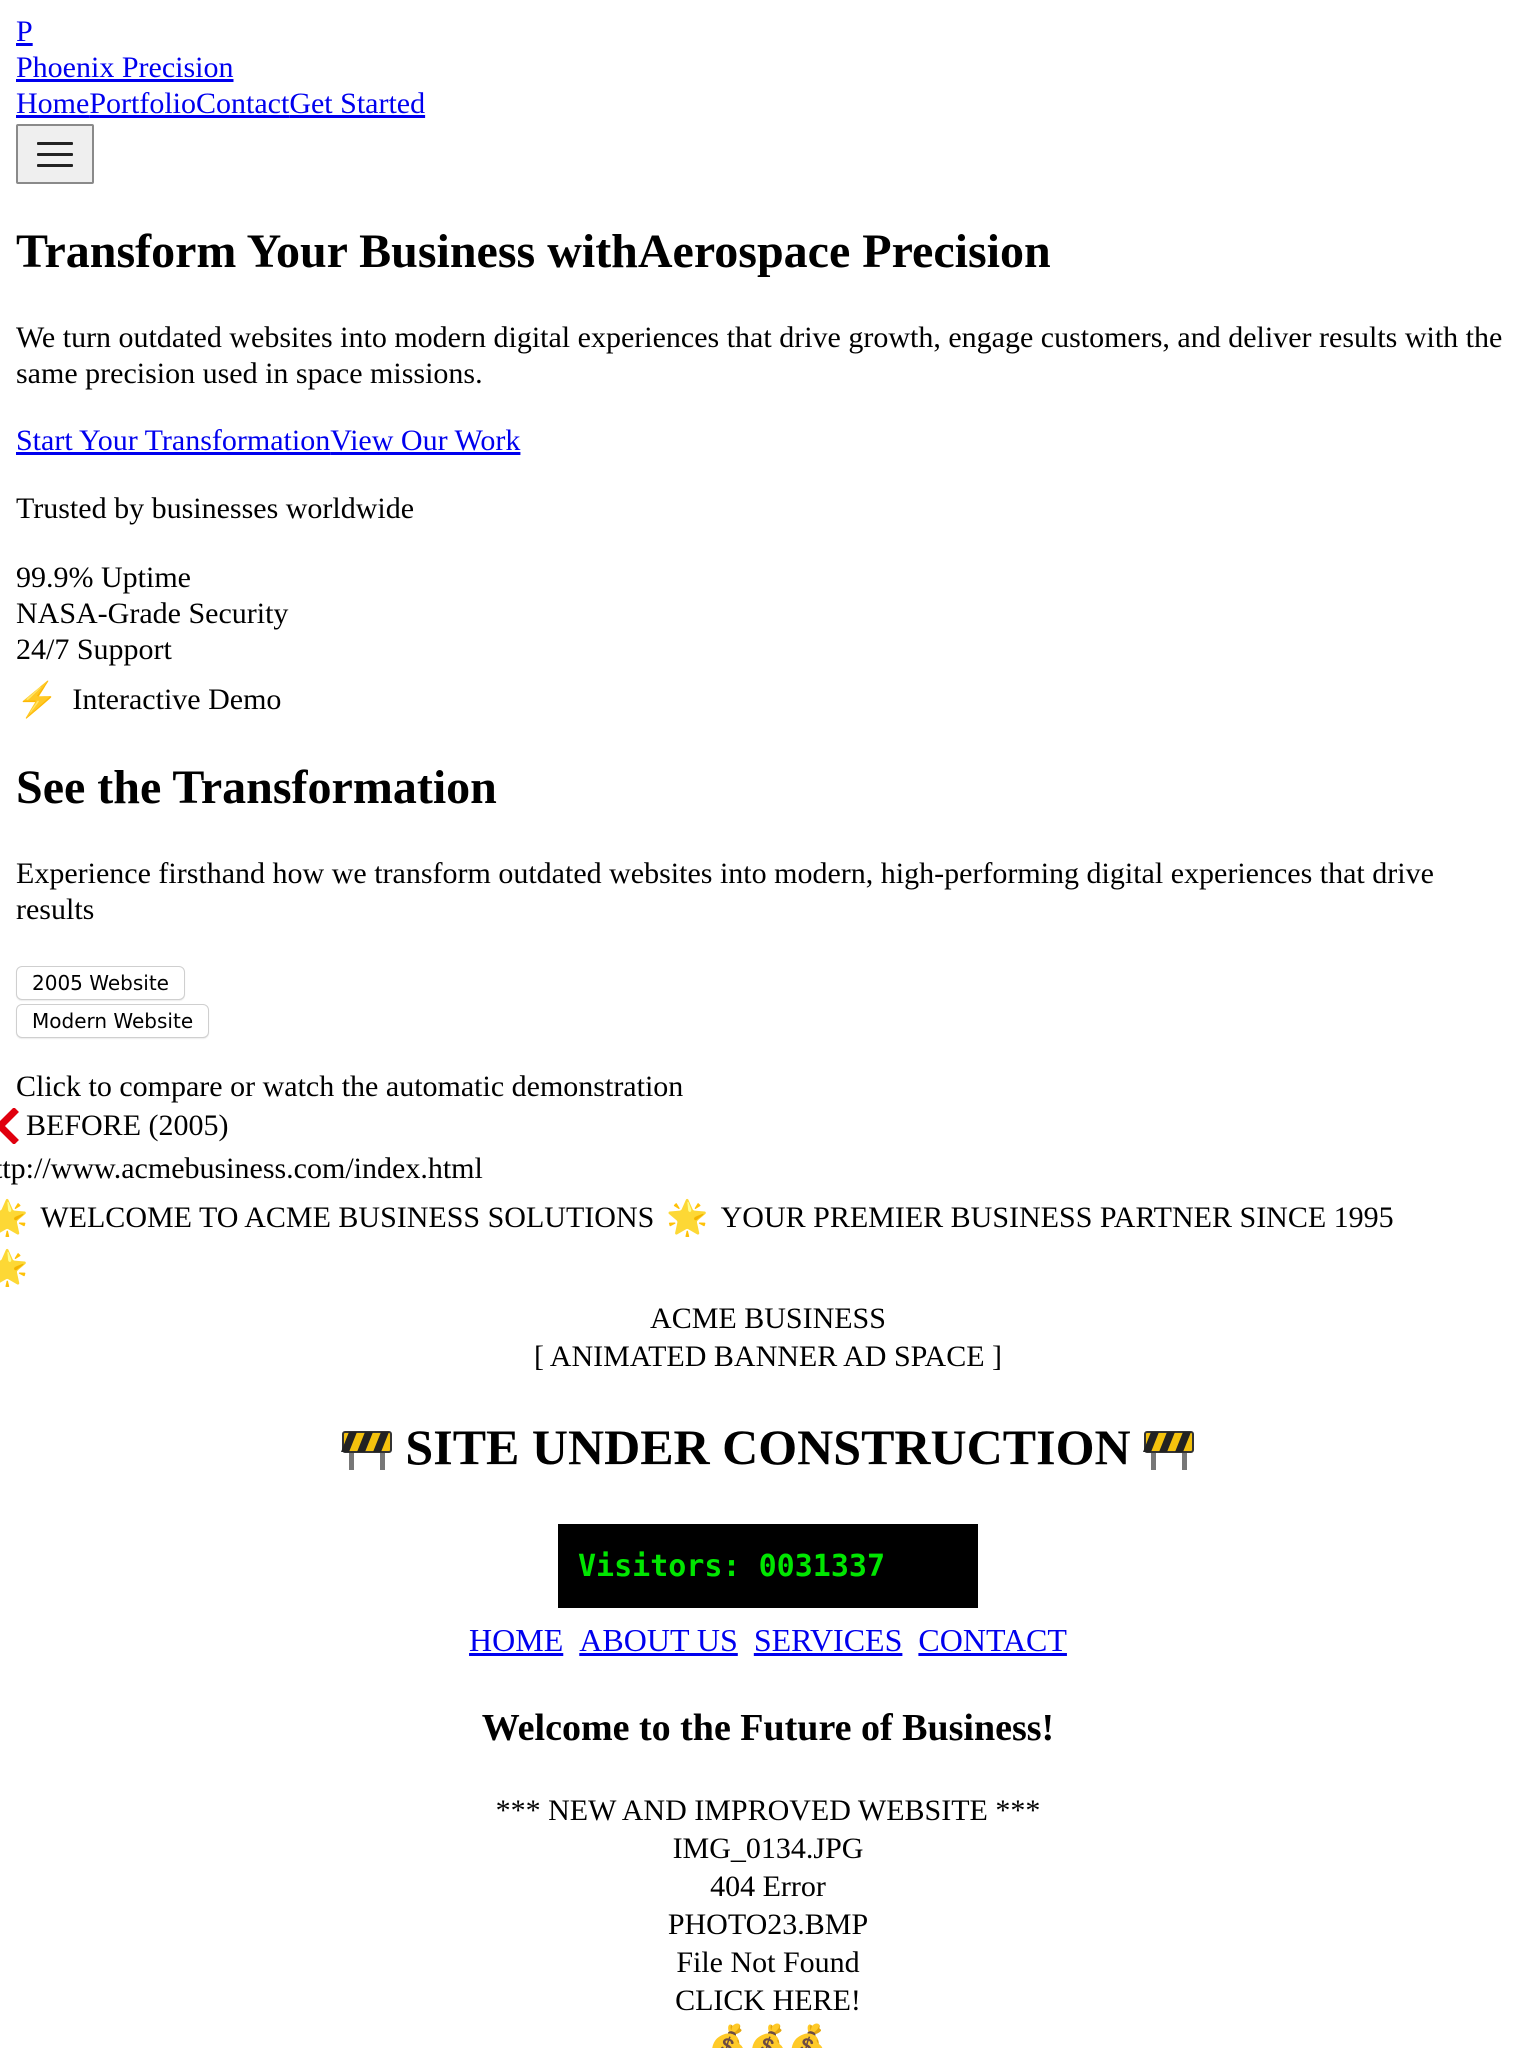  I want to click on nav-link-get-started: Get Started, so click(357, 103).